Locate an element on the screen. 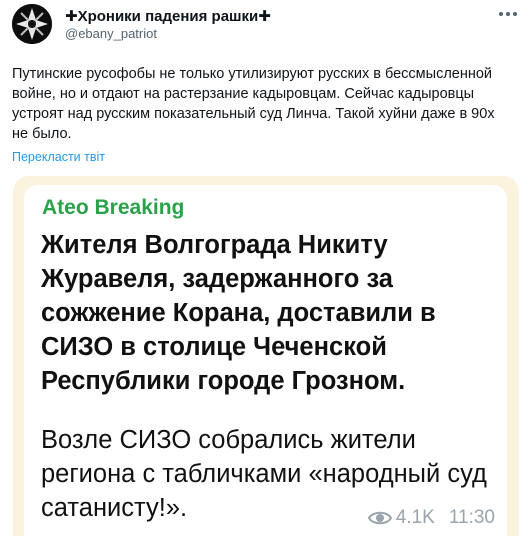 Image resolution: width=531 pixels, height=536 pixels. channel-name: Ateo Breaking is located at coordinates (113, 207).